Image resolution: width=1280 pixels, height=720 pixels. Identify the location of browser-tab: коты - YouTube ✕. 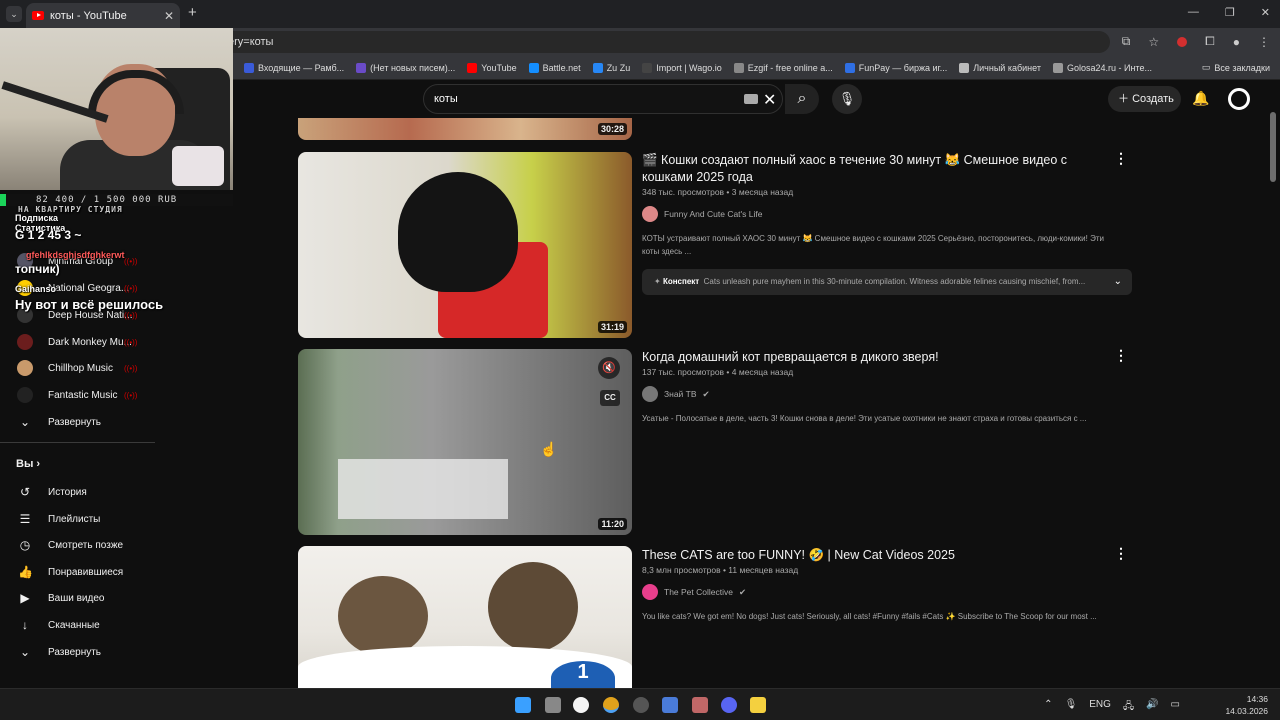
(103, 15).